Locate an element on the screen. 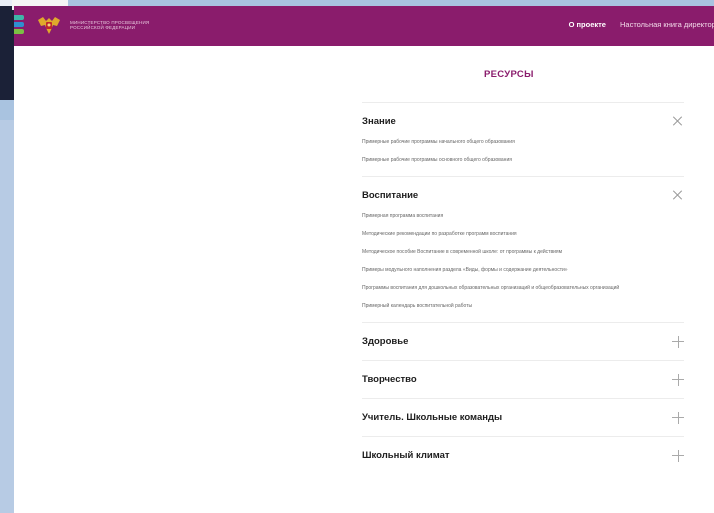  accordion-header: Учитель. Школьные команды is located at coordinates (523, 417).